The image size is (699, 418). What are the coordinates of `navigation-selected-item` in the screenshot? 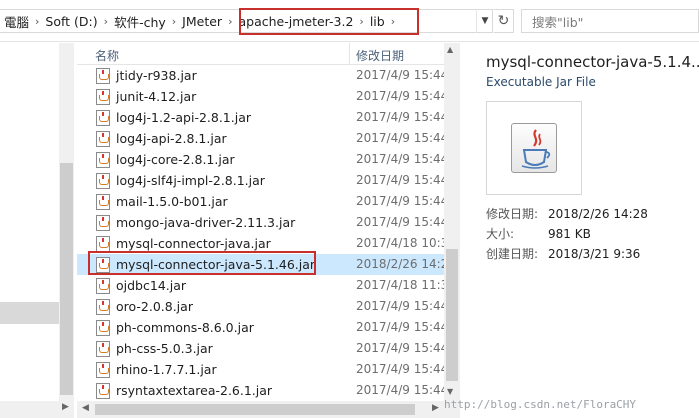 It's located at (29, 313).